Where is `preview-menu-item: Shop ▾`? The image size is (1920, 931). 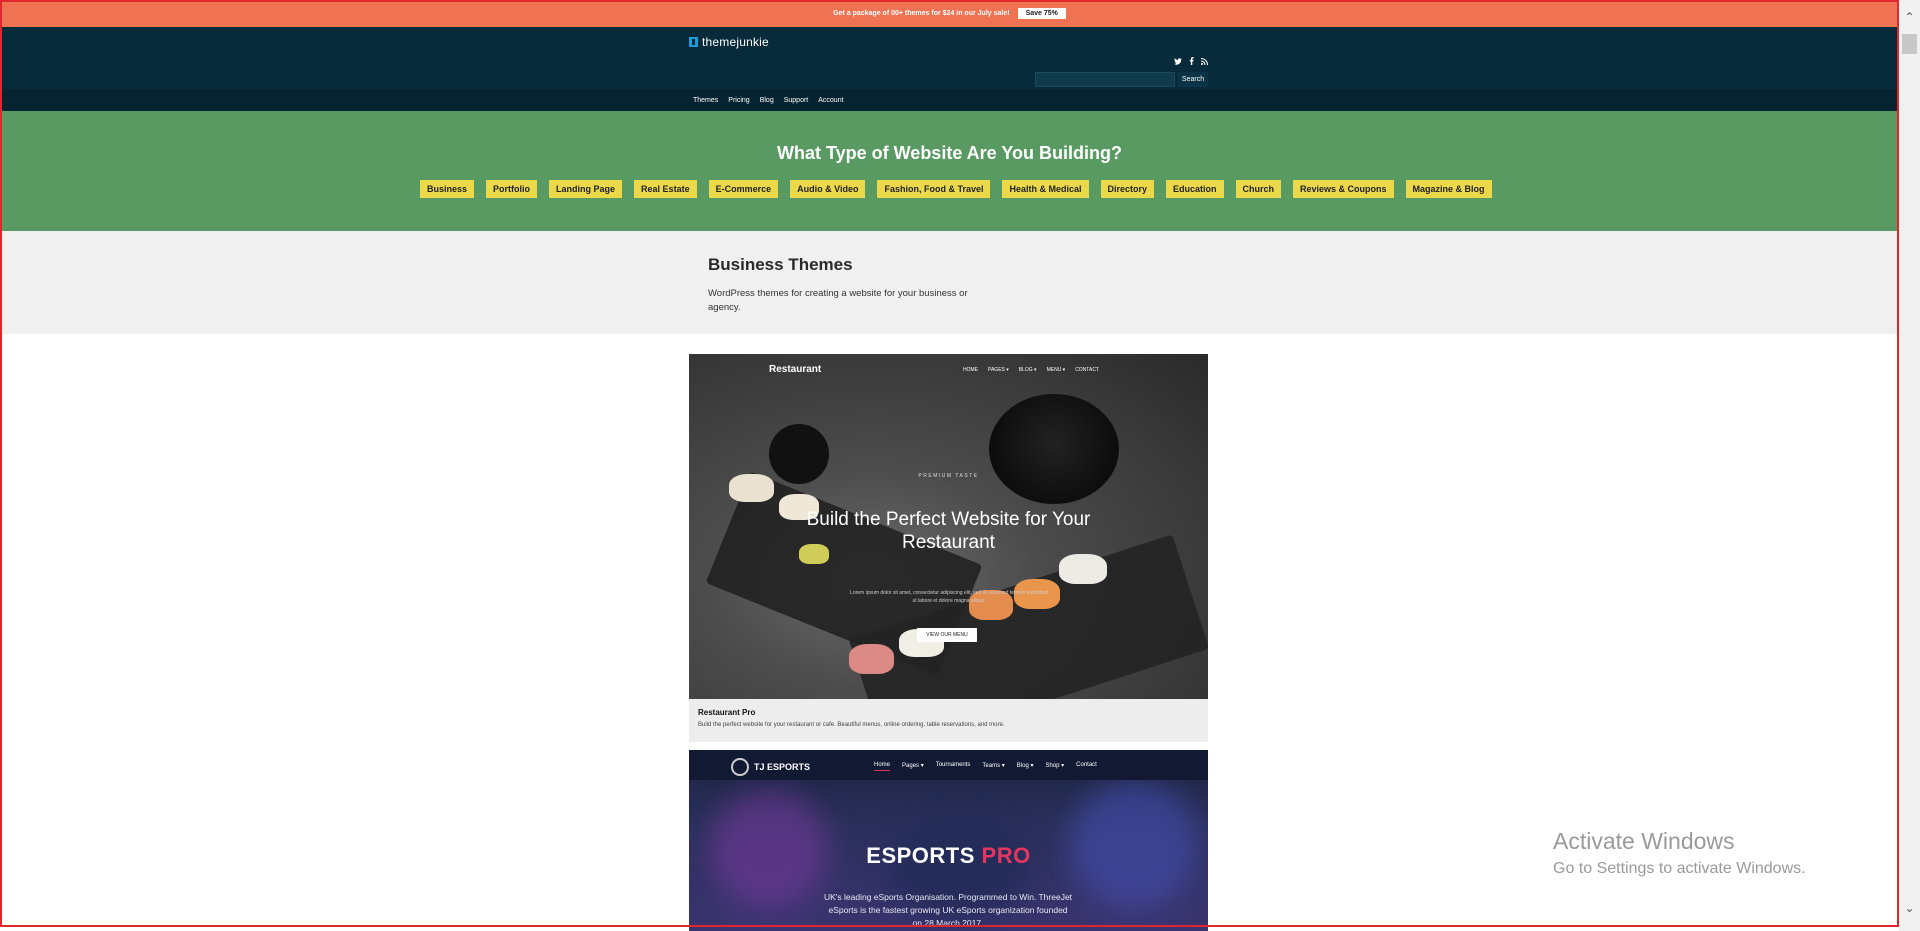 preview-menu-item: Shop ▾ is located at coordinates (1055, 766).